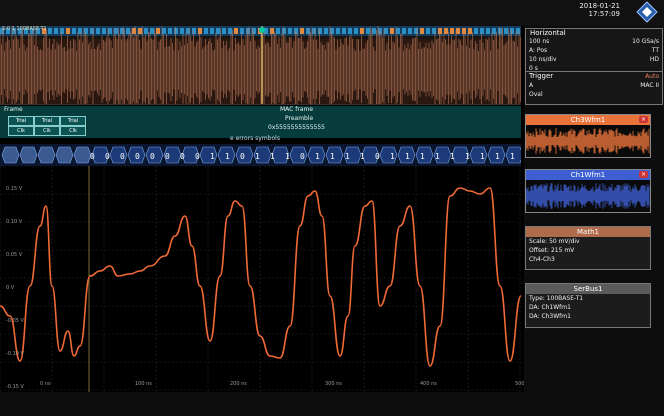 The width and height of the screenshot is (664, 416). I want to click on ch1-preview-noise, so click(587, 196).